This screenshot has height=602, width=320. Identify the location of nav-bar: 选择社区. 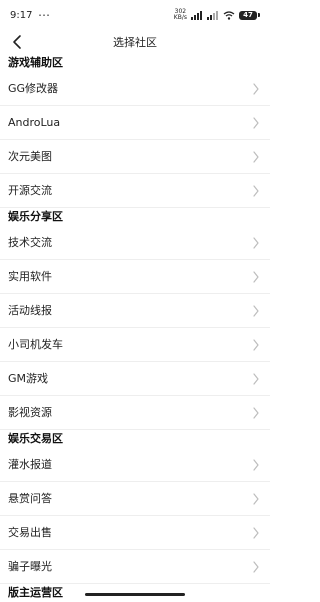
(135, 42).